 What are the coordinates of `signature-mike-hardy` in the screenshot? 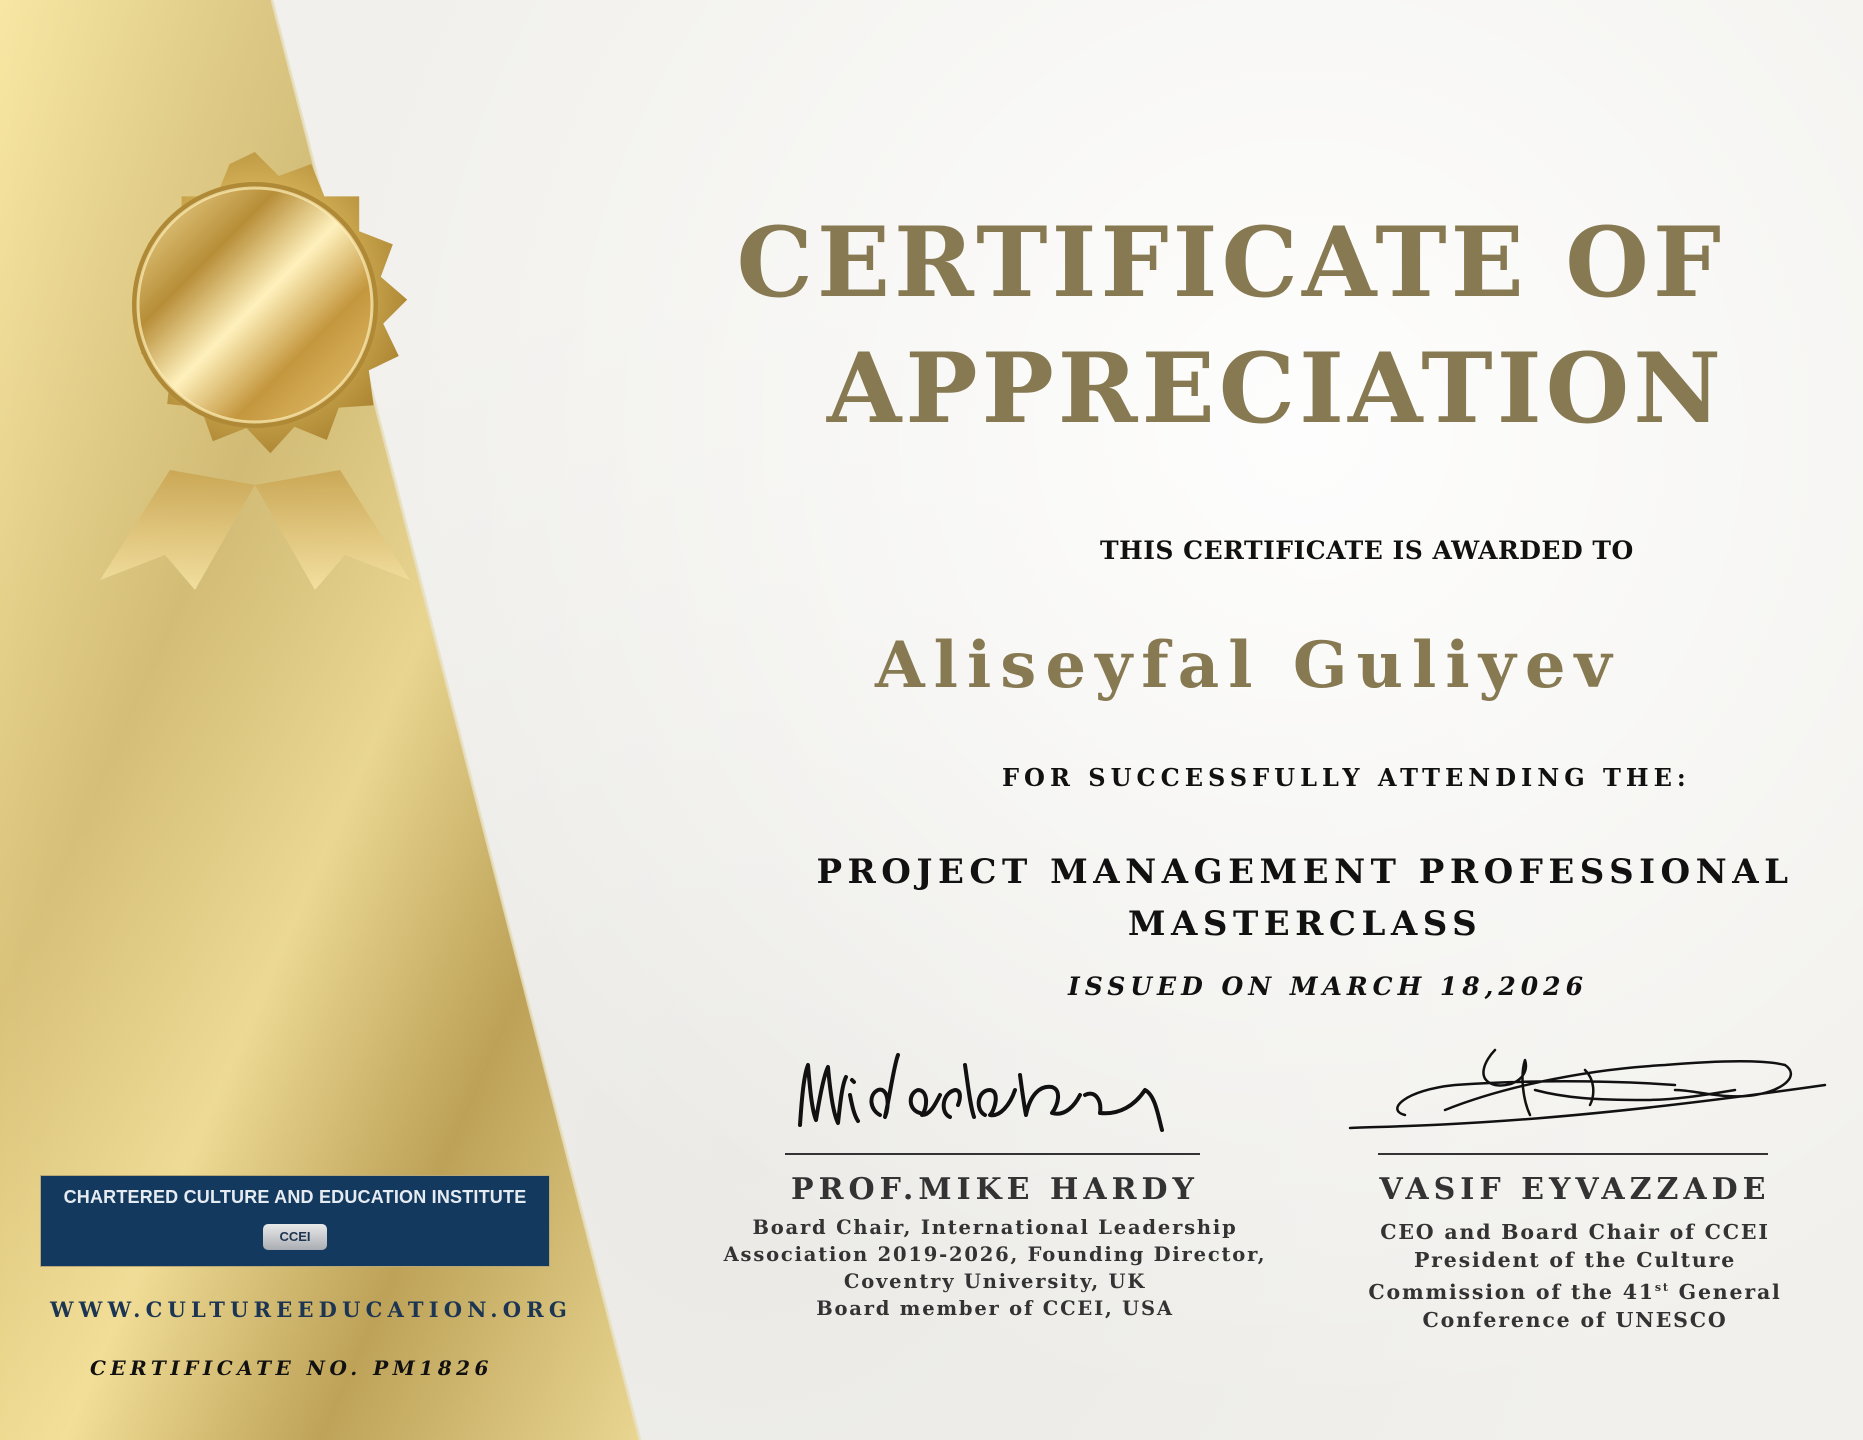 It's located at (981, 1092).